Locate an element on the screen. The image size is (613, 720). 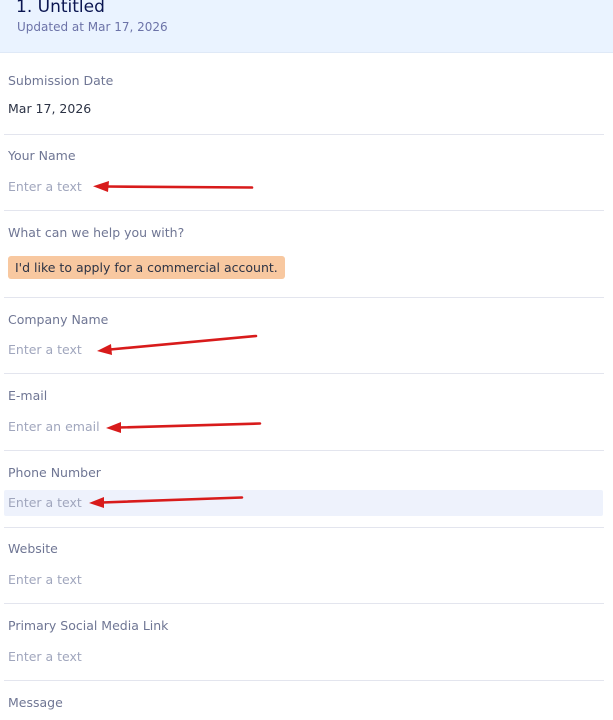
field-submission-date: Submission Date Mar 17, 2026 is located at coordinates (304, 98).